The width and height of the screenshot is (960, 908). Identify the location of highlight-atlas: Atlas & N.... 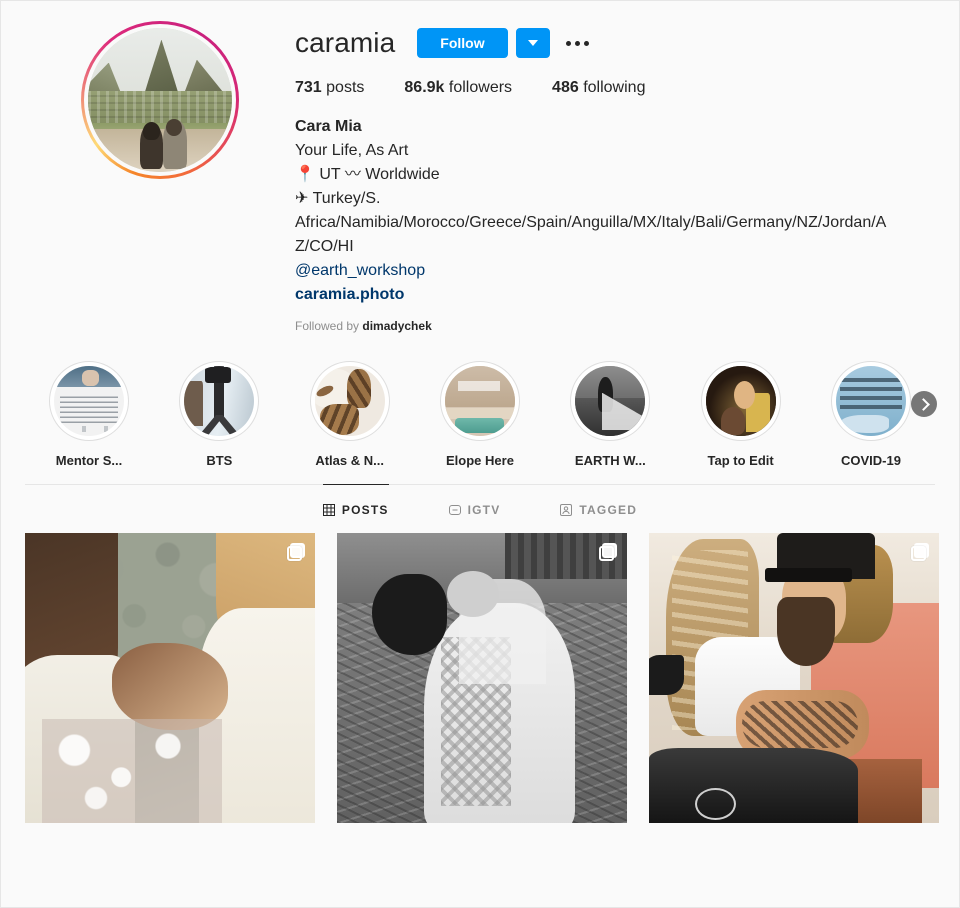
(350, 414).